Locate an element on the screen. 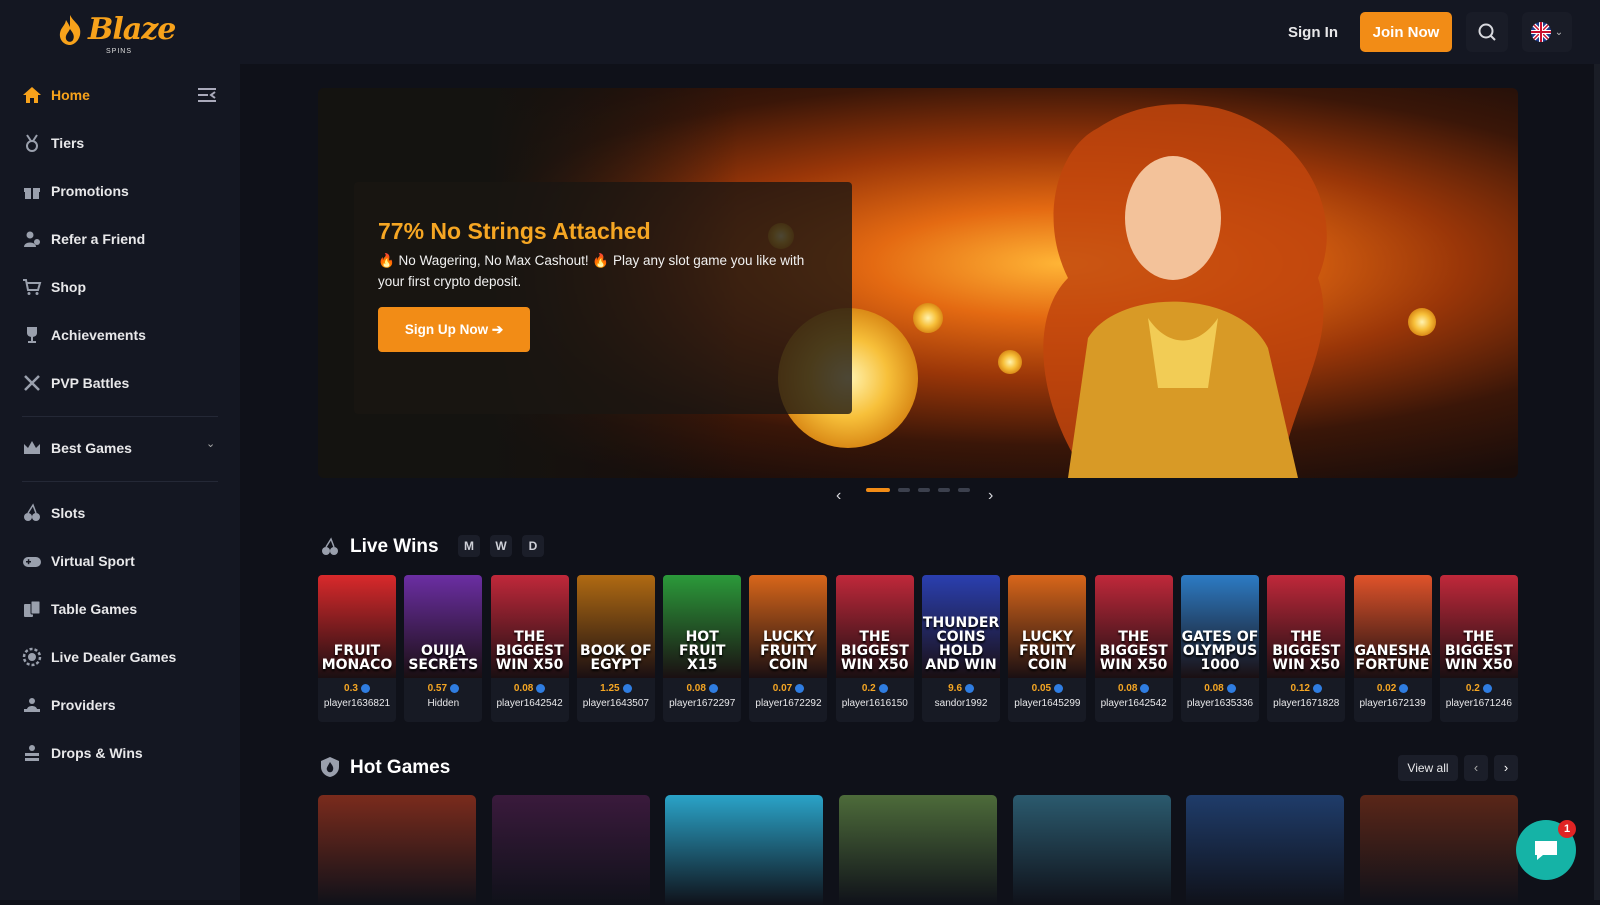  sidebar-item-pvp-battles: PVP Battles is located at coordinates (122, 383).